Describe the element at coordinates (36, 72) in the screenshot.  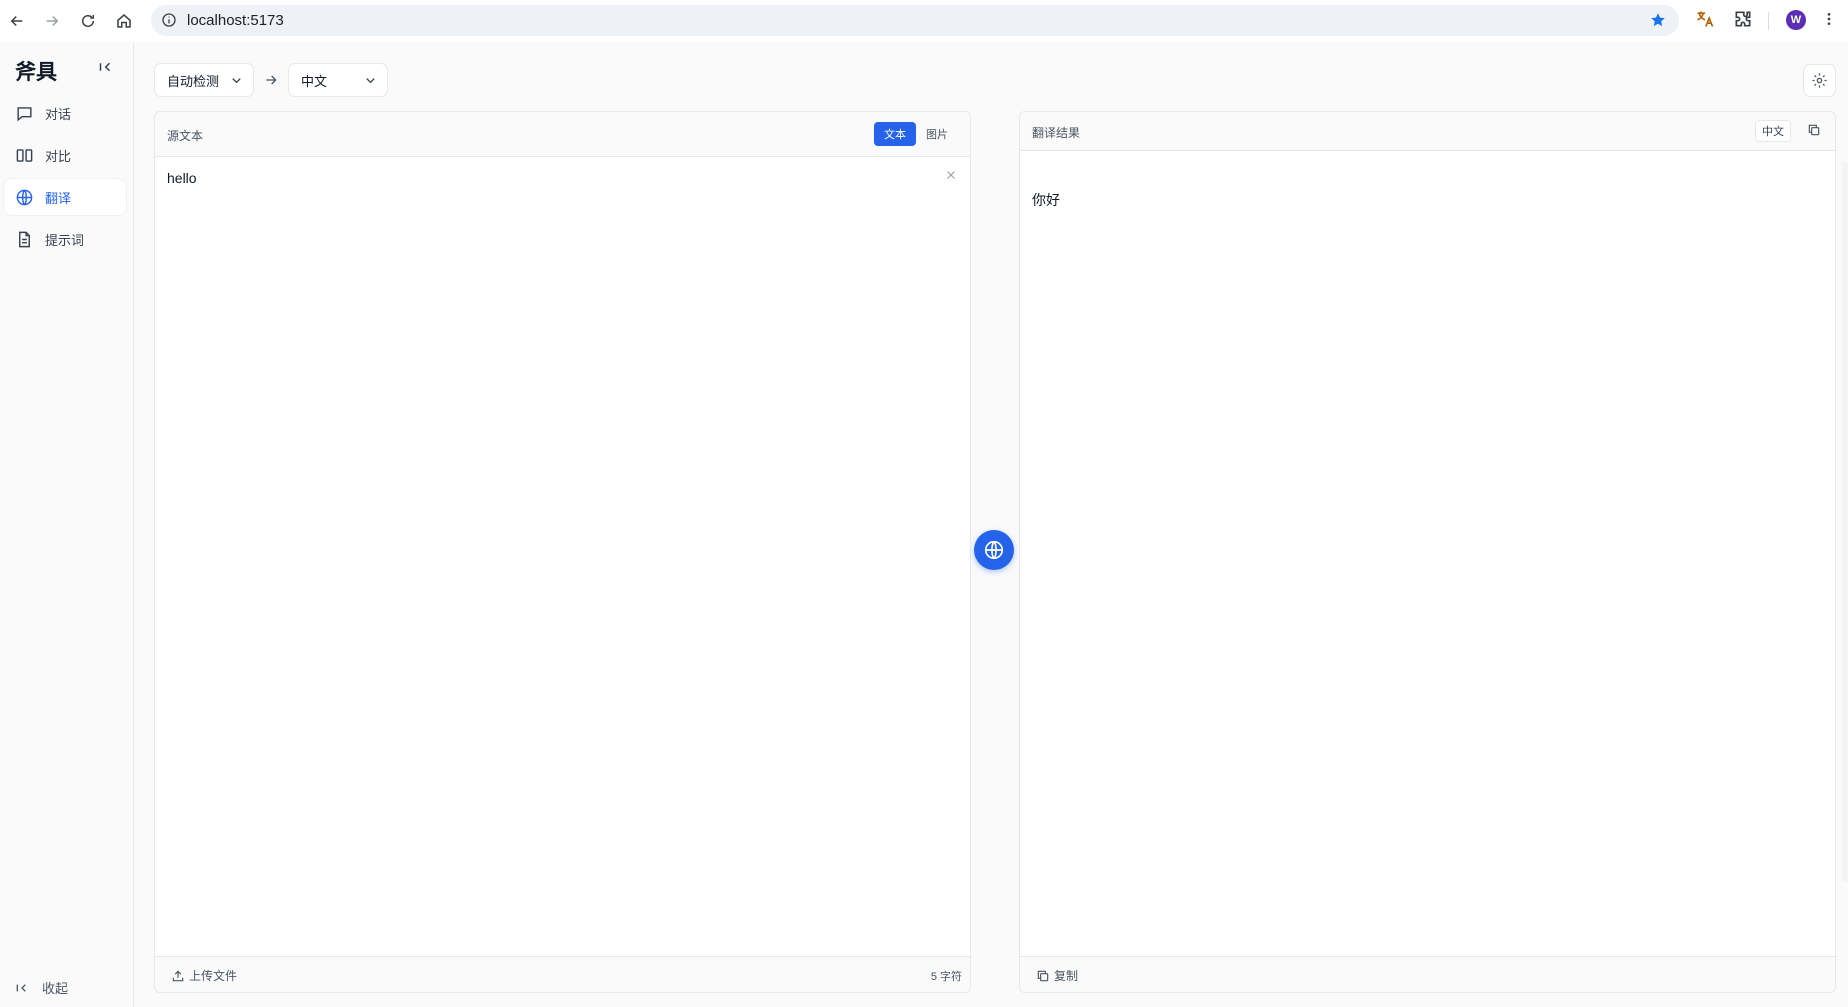
I see `app-brand: 斧具` at that location.